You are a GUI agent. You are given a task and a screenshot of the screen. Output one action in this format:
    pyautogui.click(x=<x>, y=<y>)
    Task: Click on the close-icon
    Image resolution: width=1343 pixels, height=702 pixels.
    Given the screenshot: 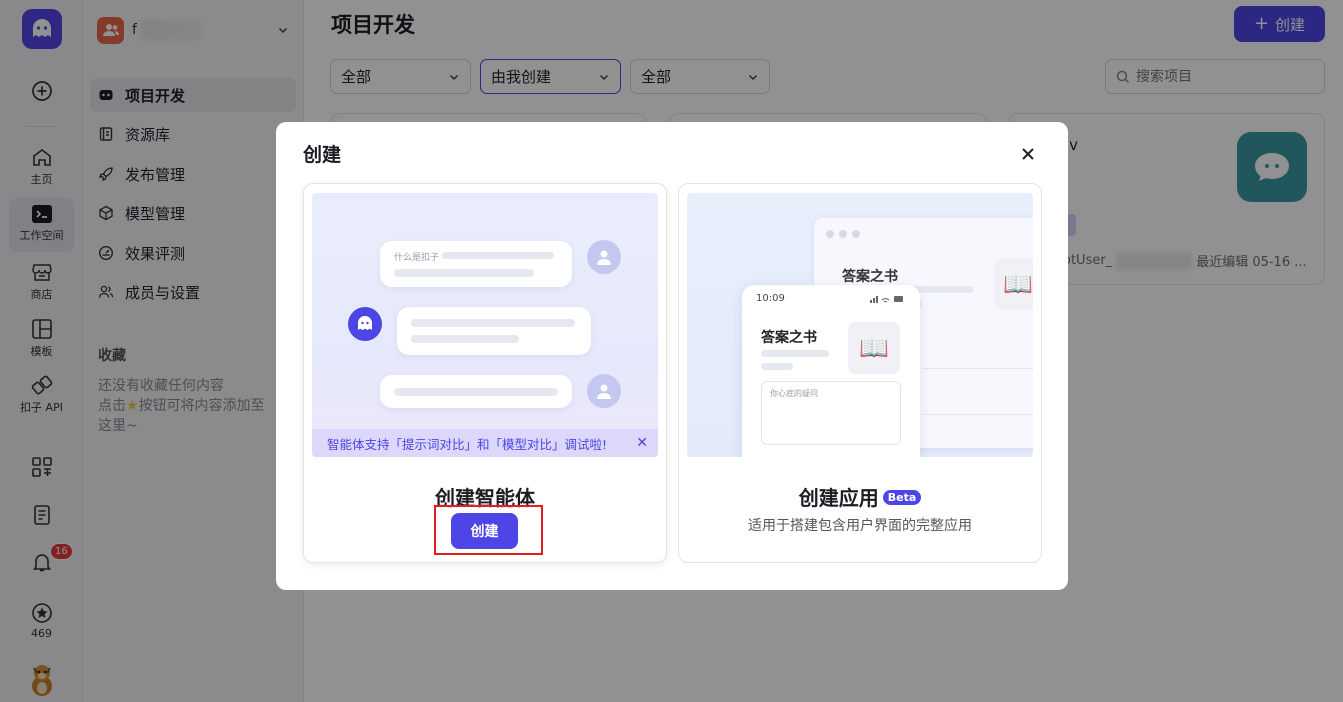 What is the action you would take?
    pyautogui.click(x=1028, y=154)
    